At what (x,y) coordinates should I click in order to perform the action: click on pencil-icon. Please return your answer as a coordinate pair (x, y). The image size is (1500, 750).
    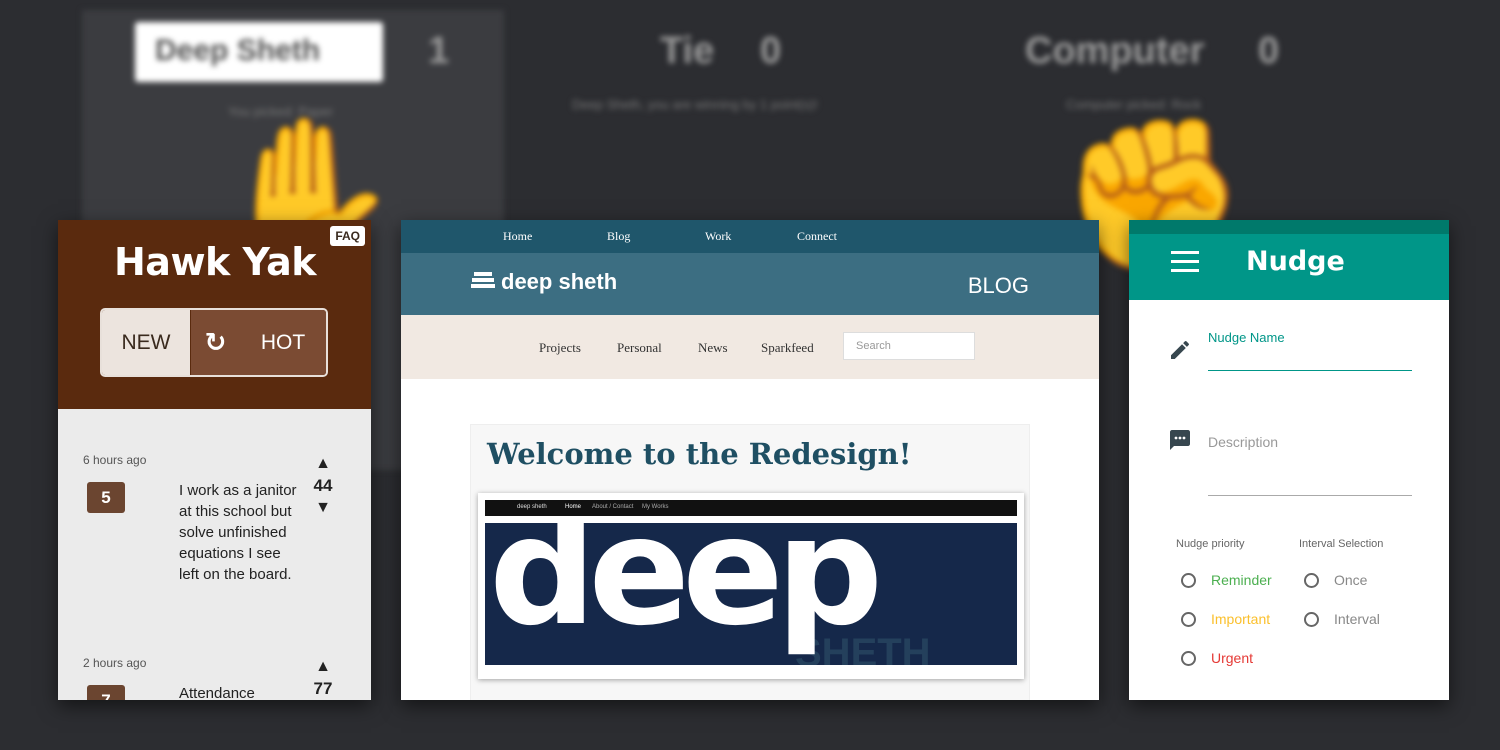
    Looking at the image, I should click on (1180, 349).